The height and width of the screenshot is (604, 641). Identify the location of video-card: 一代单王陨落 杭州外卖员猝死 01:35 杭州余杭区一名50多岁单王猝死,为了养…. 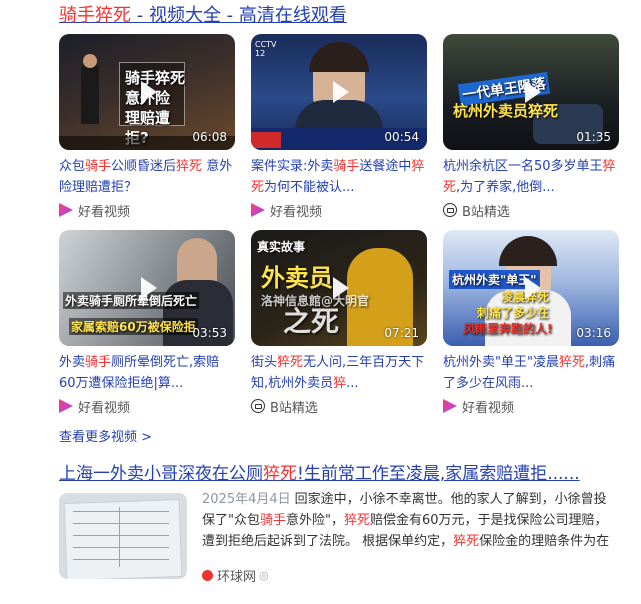
(531, 127).